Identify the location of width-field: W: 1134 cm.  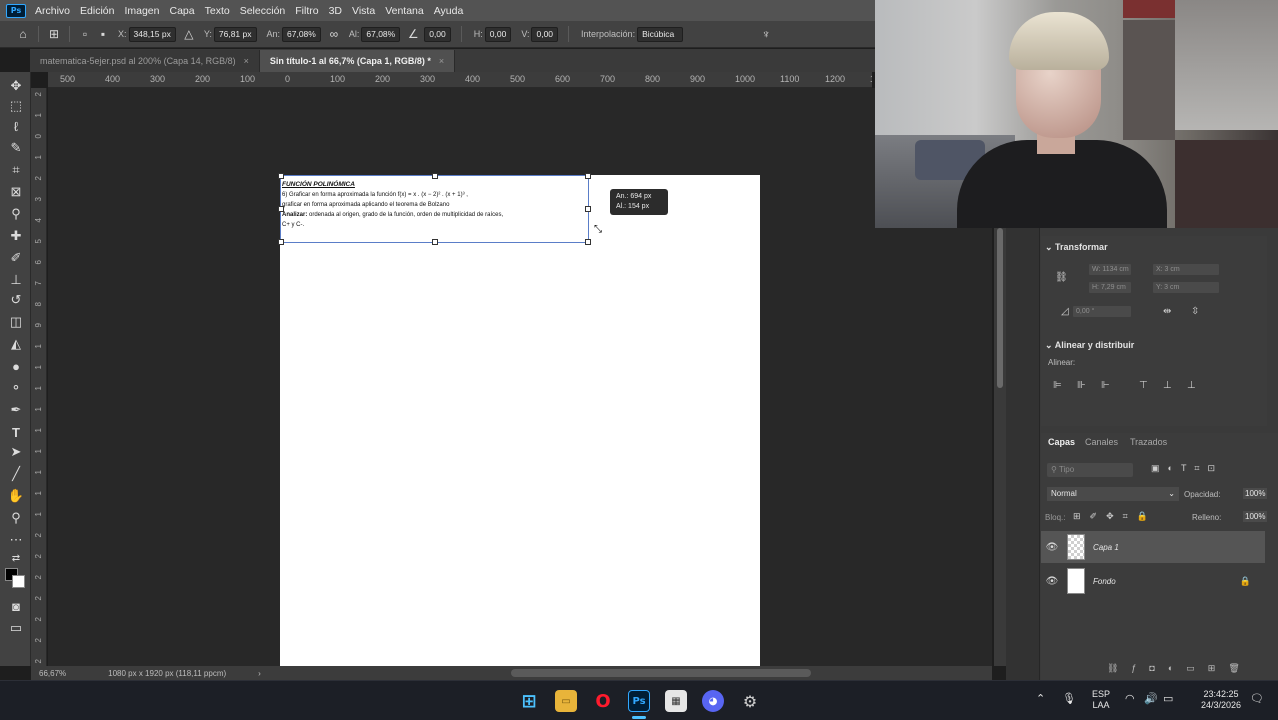
(1110, 269).